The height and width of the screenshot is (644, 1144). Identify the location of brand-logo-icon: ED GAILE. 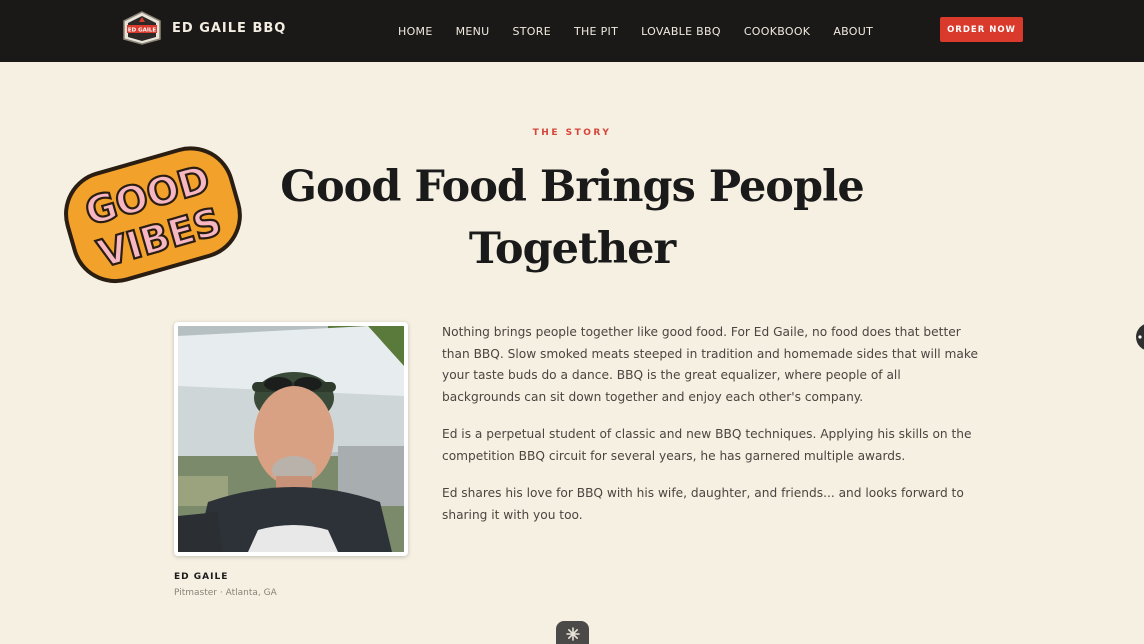
(142, 28).